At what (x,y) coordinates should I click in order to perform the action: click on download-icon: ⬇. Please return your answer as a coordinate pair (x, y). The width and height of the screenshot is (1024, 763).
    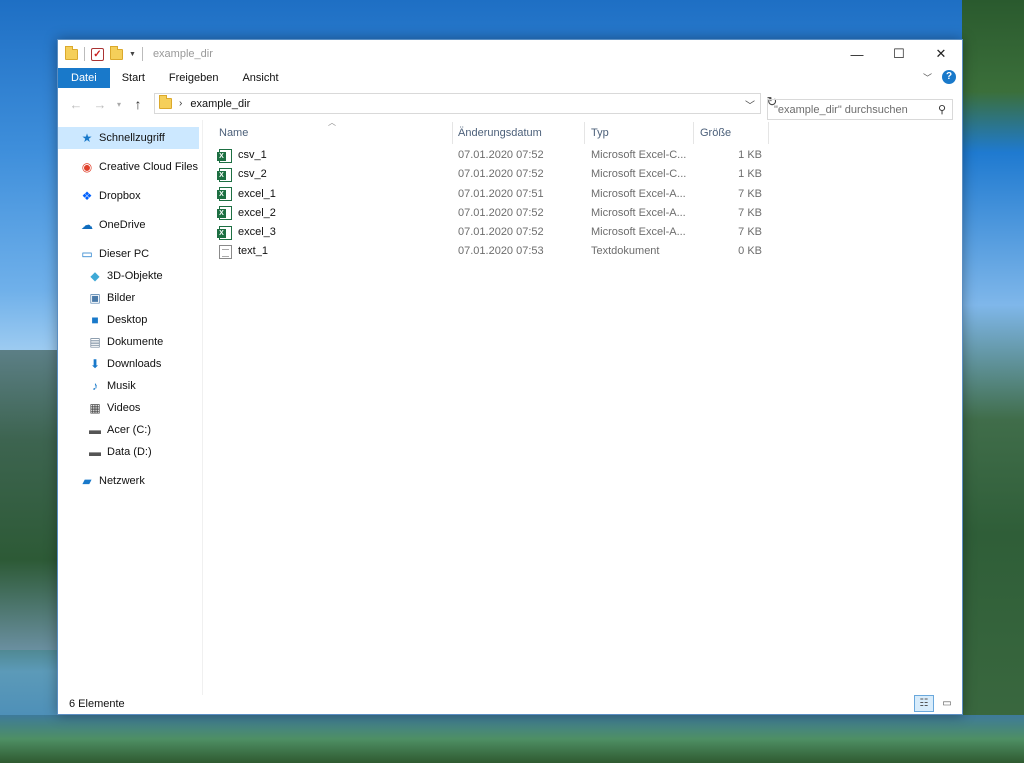
    Looking at the image, I should click on (95, 364).